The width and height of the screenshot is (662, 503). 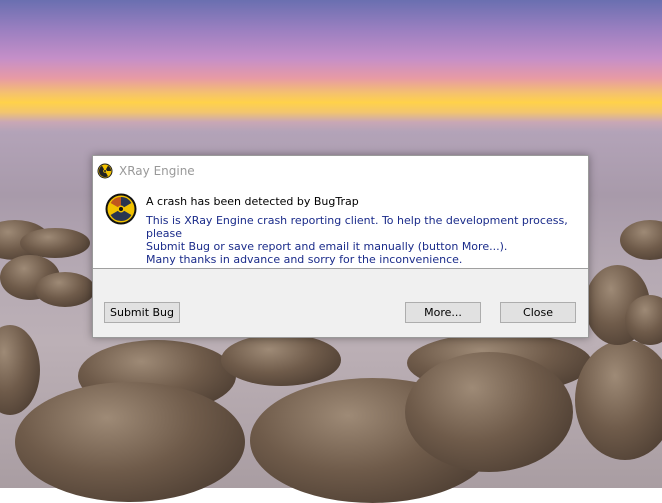 What do you see at coordinates (340, 171) in the screenshot?
I see `title-bar: XRay Engine` at bounding box center [340, 171].